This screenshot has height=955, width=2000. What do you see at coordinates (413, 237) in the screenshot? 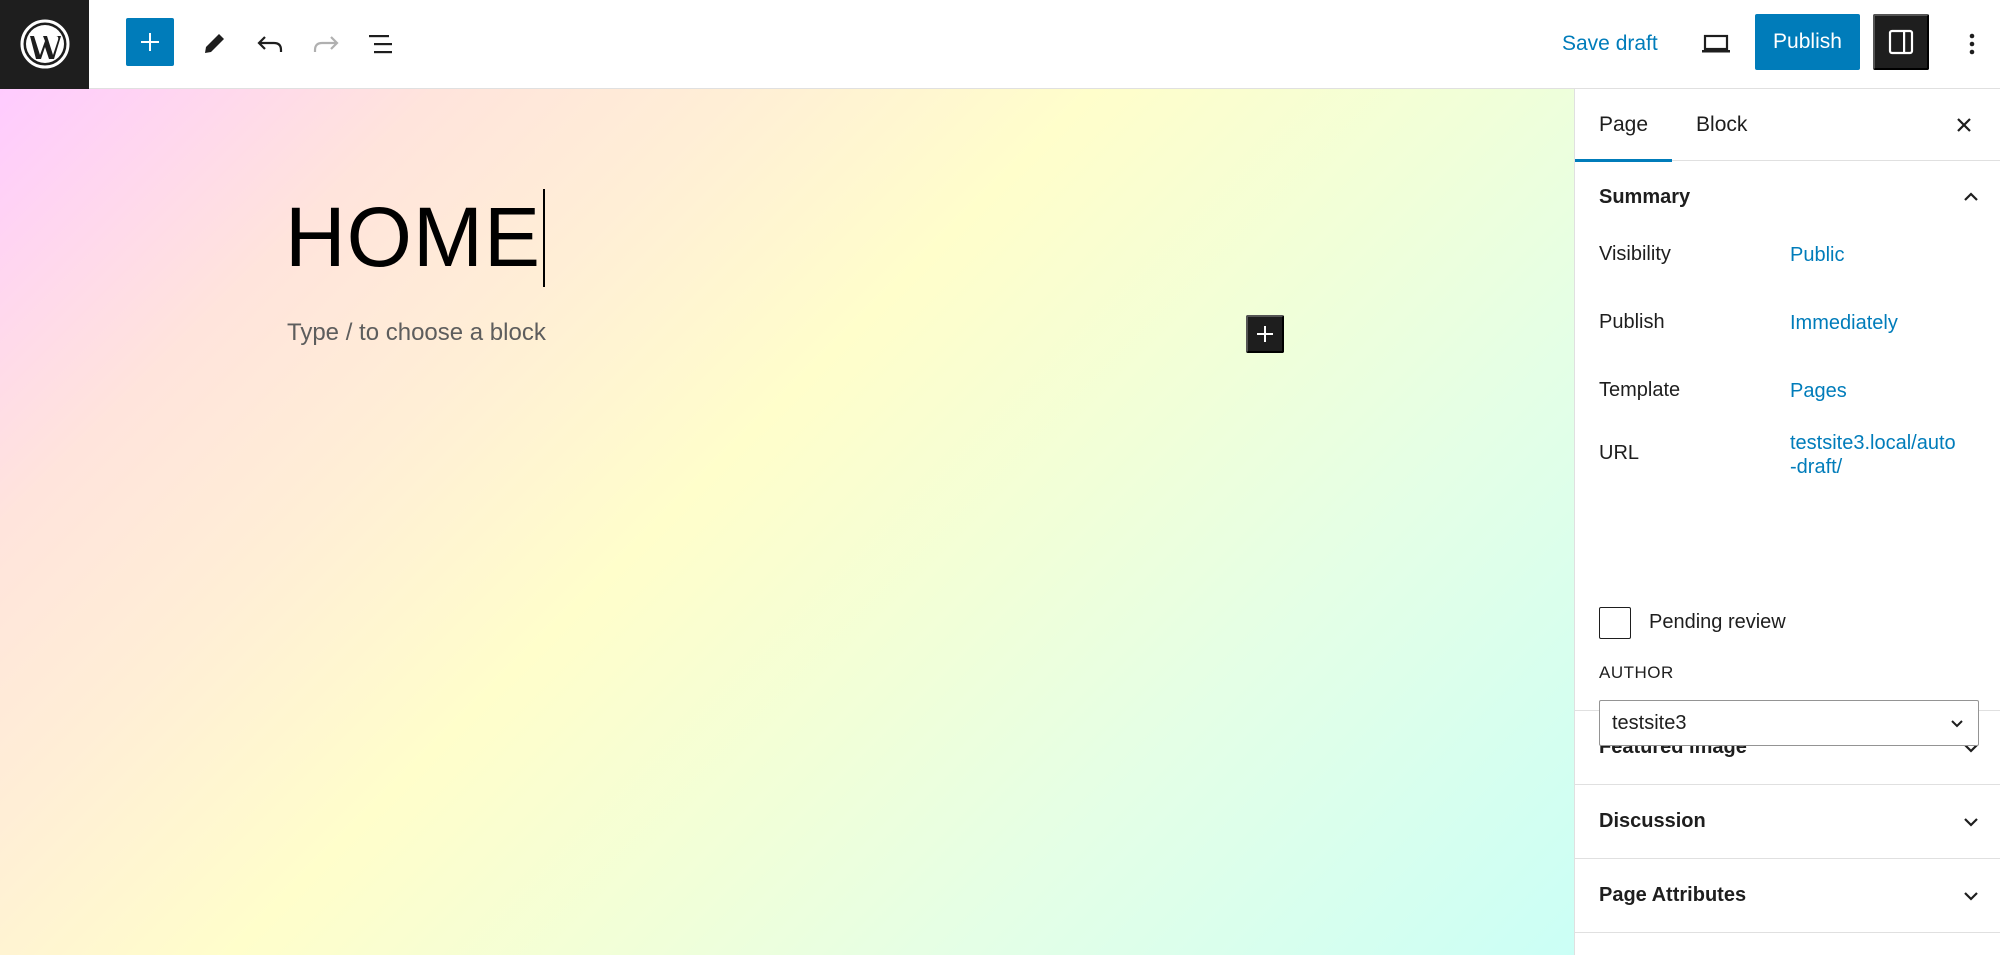
I see `page-title-text: HOME` at bounding box center [413, 237].